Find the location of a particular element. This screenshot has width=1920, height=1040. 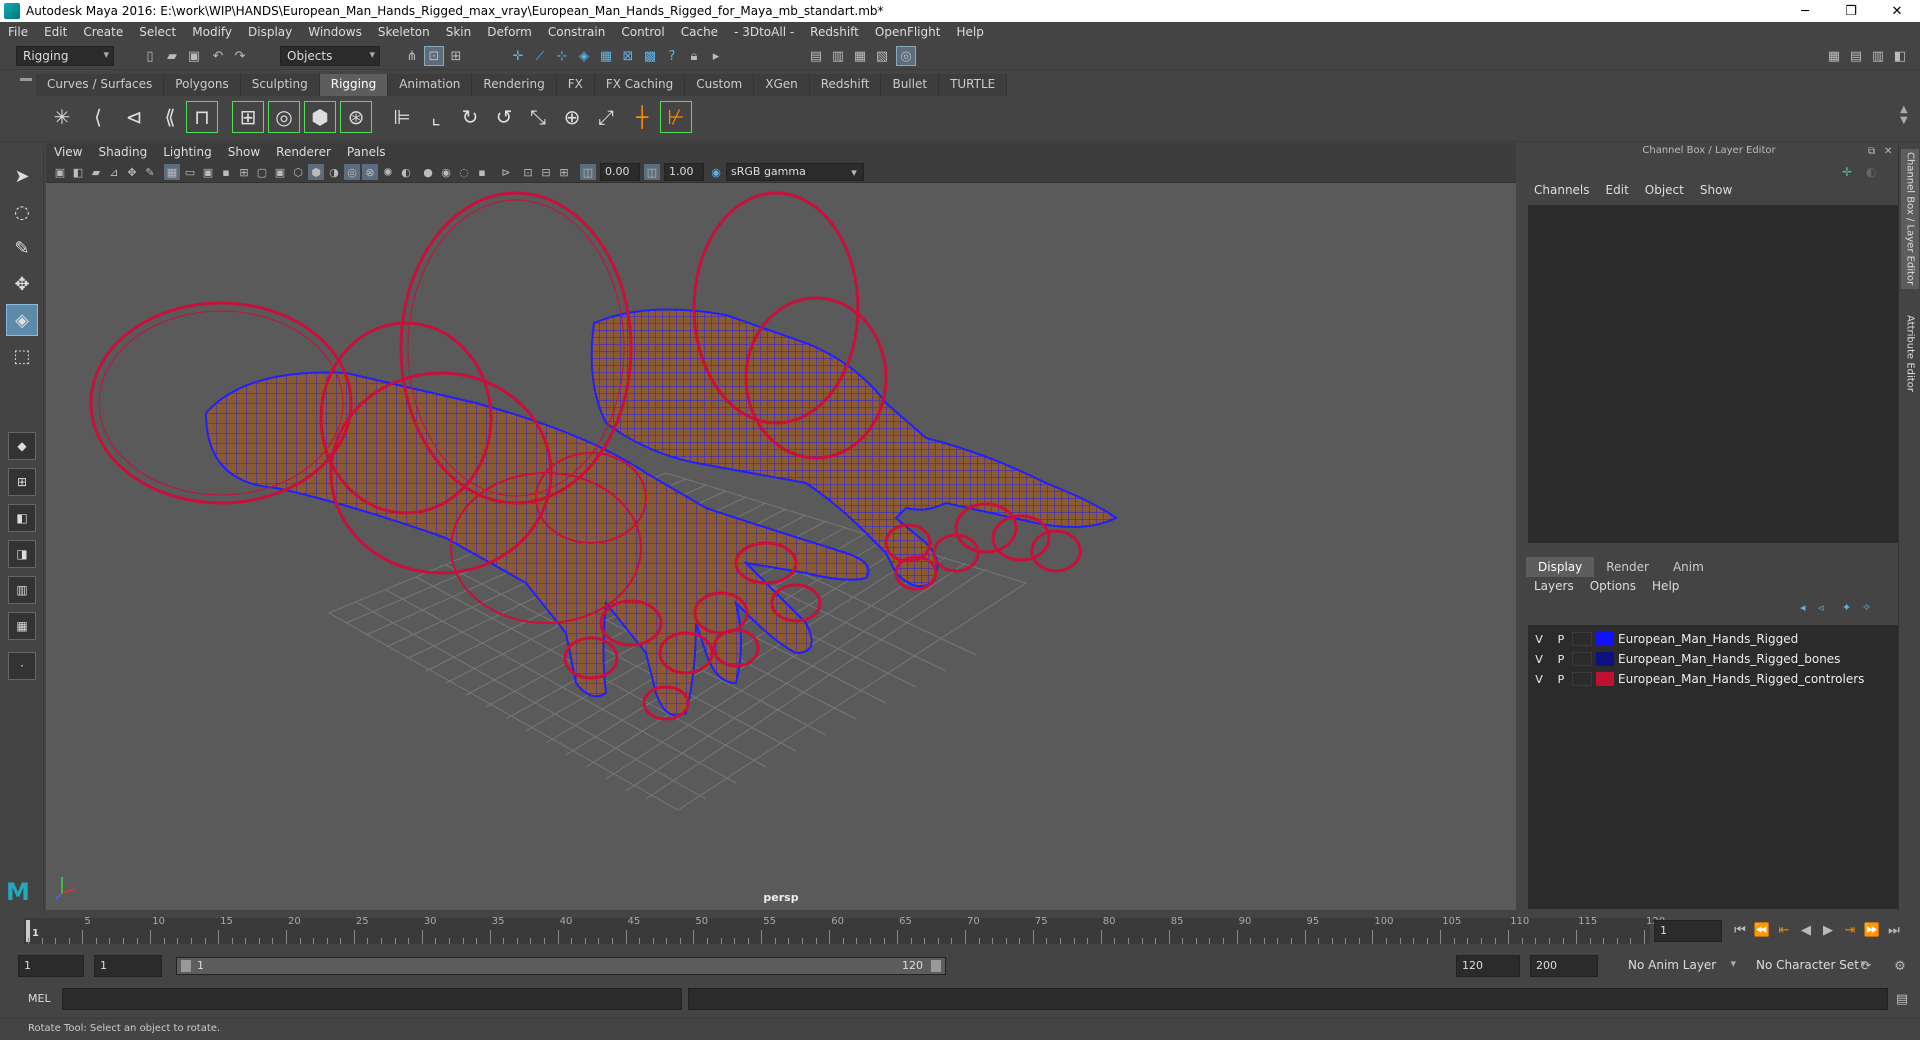

menu-deform: Deform is located at coordinates (509, 32).